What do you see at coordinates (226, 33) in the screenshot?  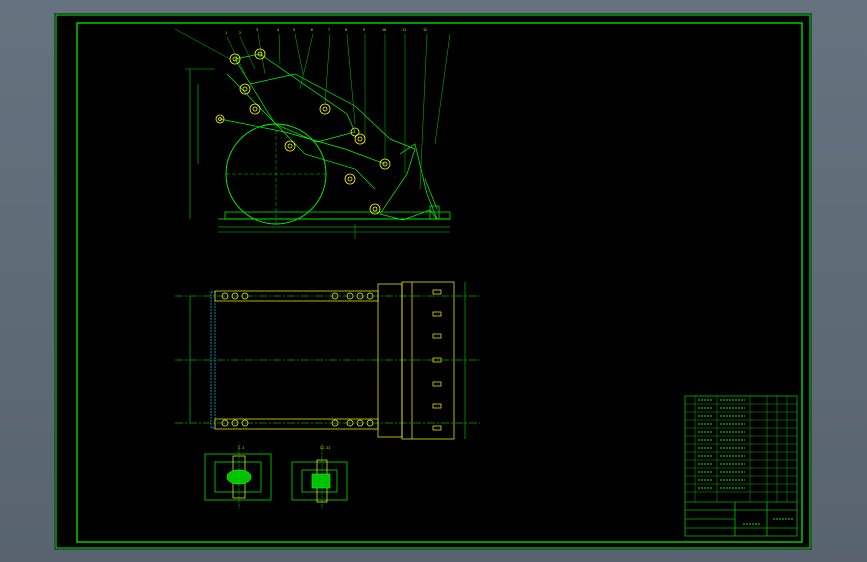 I see `svg-text: 1` at bounding box center [226, 33].